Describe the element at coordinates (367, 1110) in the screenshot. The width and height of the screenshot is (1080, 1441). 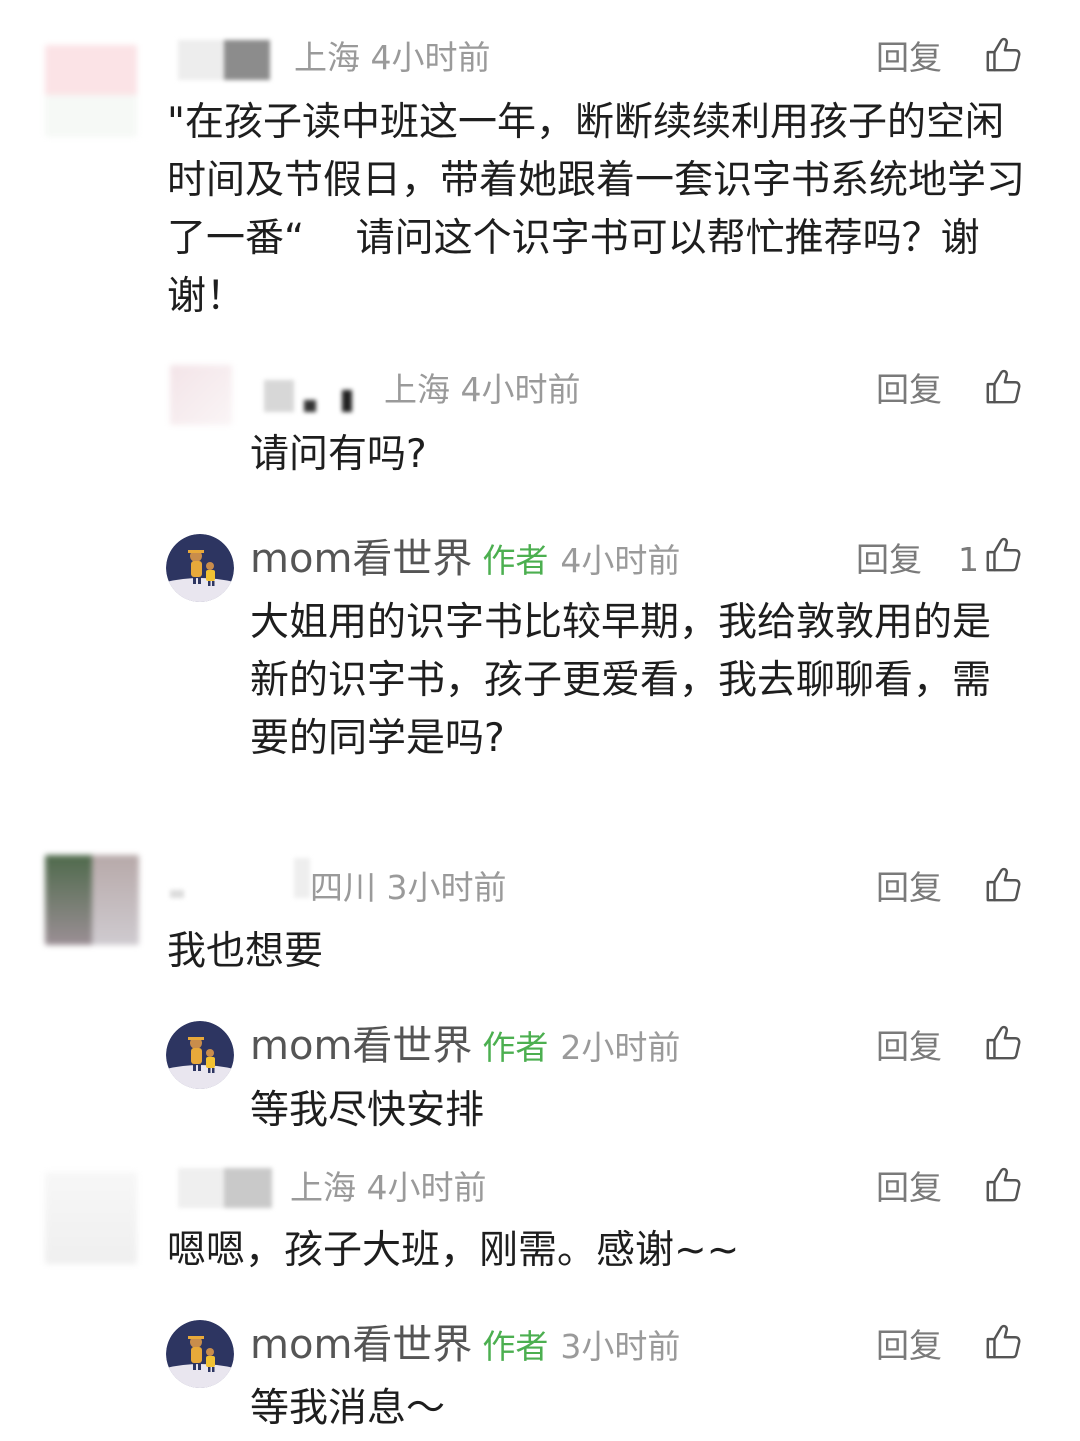
I see `comment-text: 等我尽快安排` at that location.